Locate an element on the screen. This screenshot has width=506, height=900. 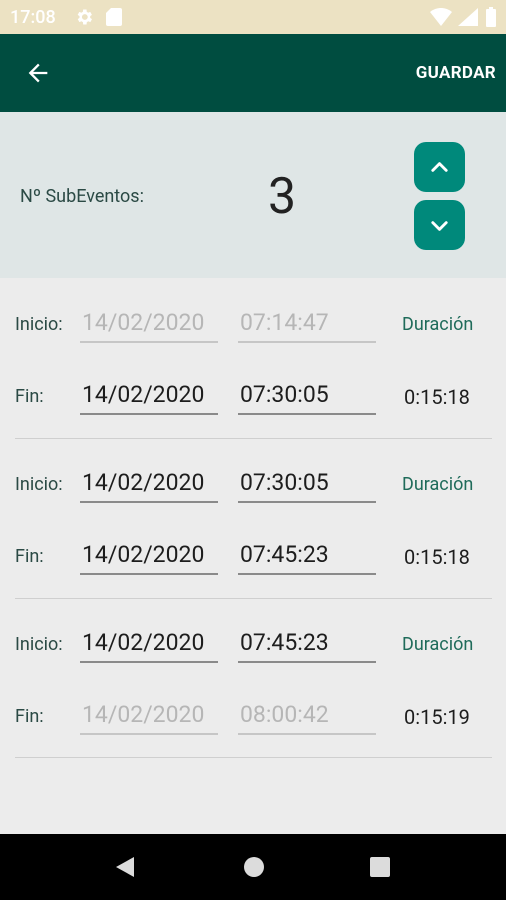
nav-home-icon is located at coordinates (254, 867).